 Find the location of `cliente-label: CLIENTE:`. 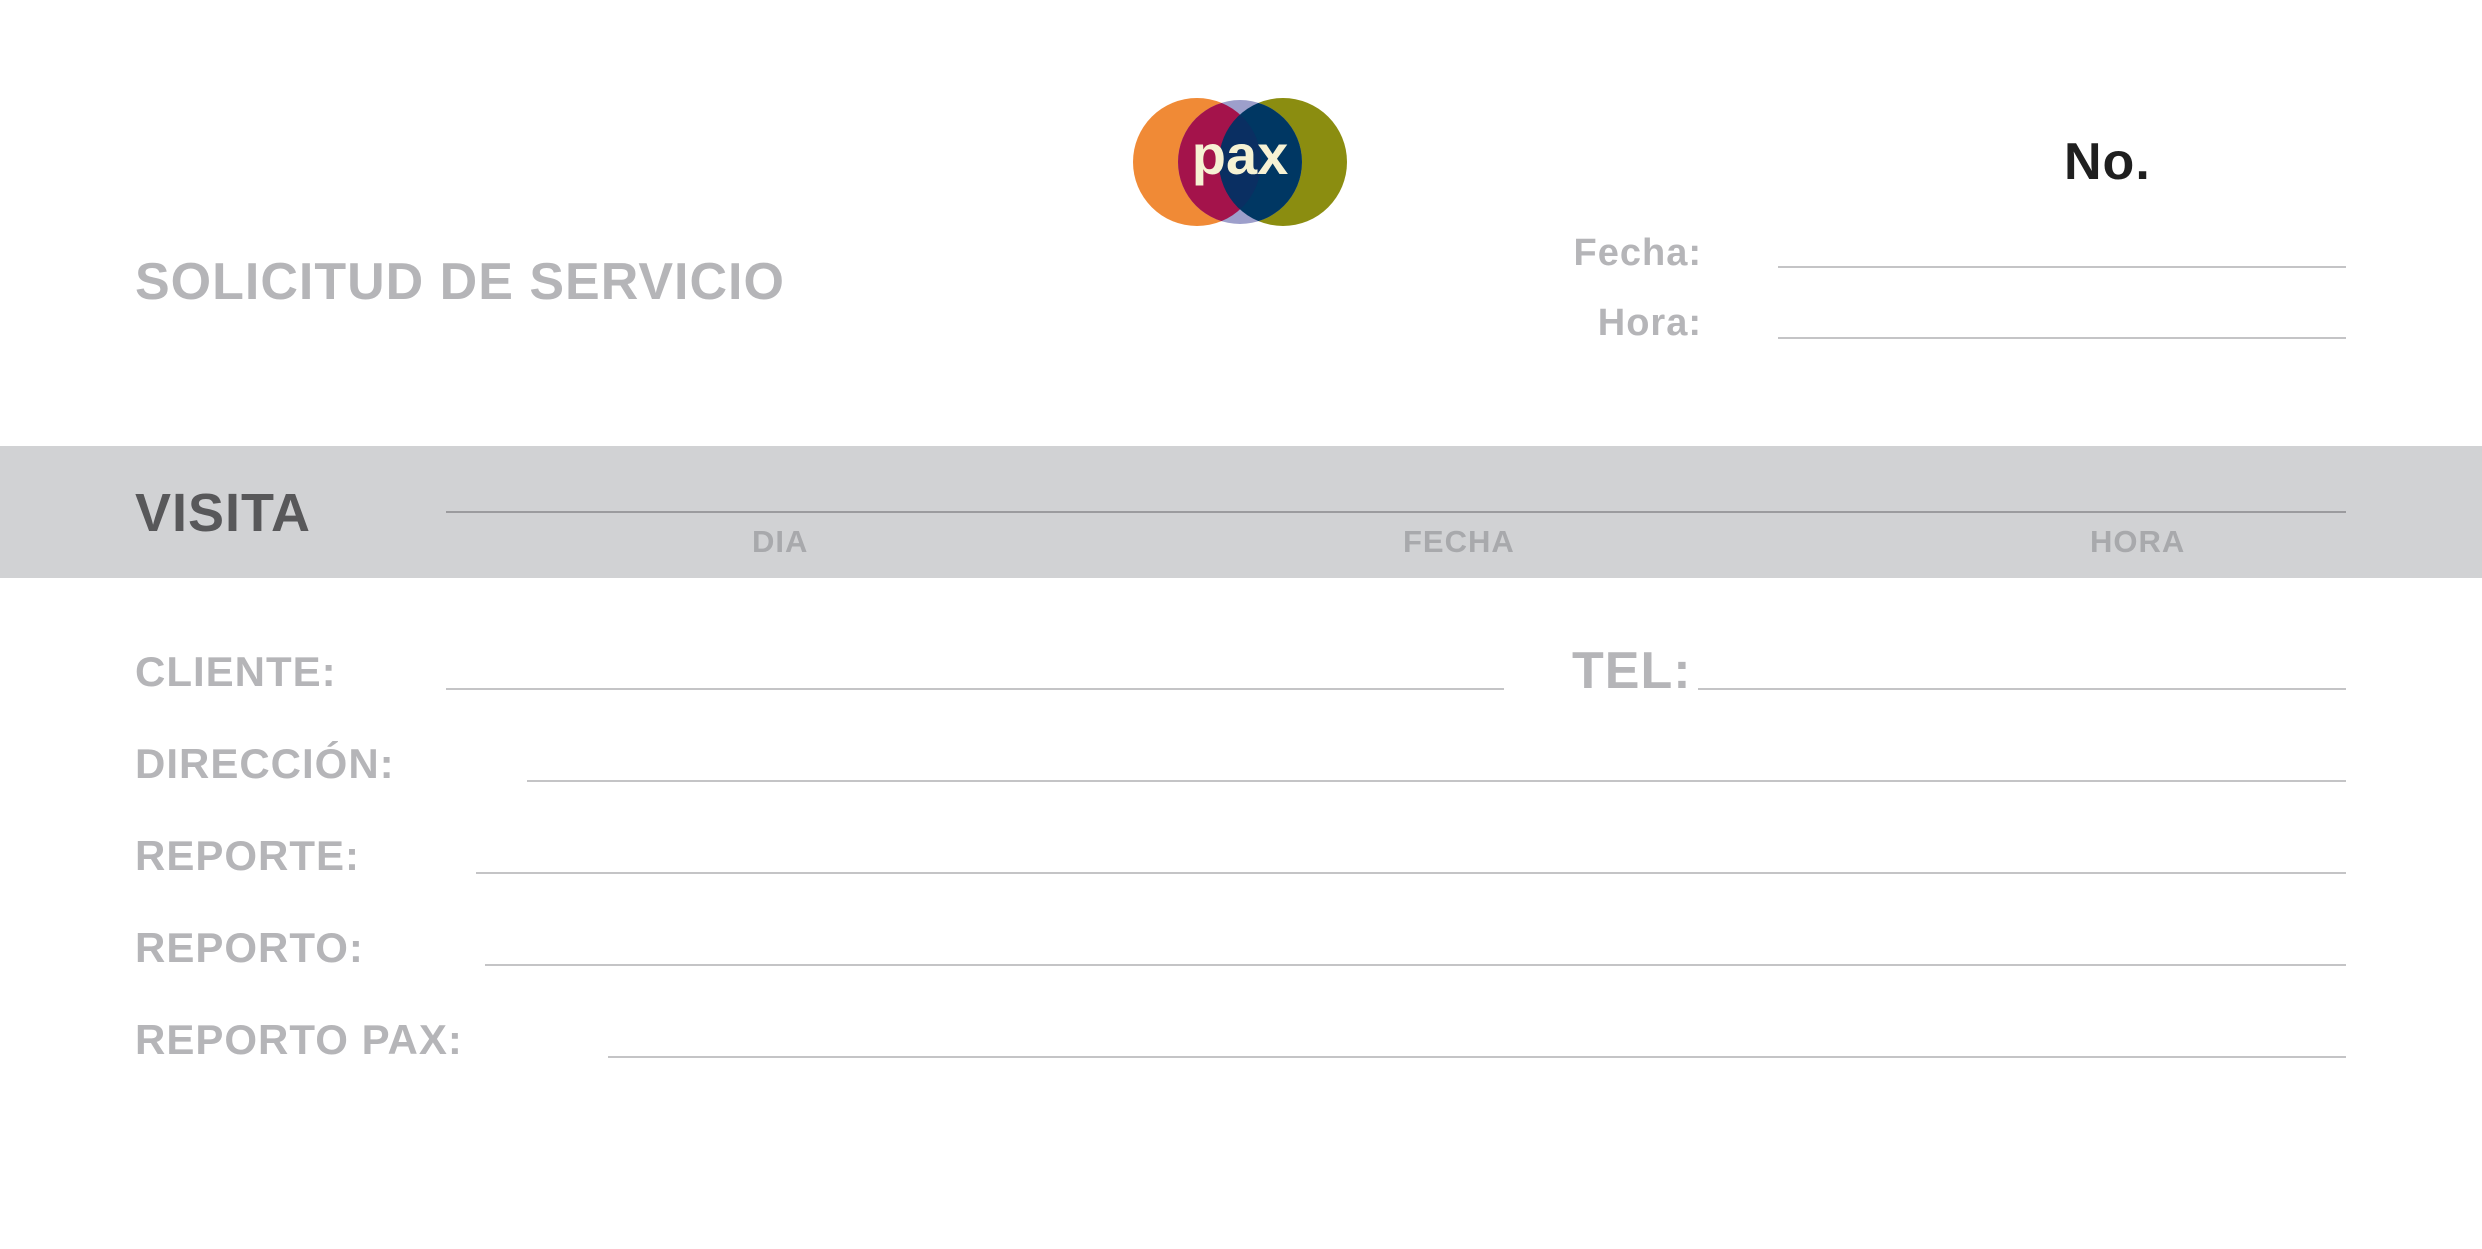

cliente-label: CLIENTE: is located at coordinates (236, 671).